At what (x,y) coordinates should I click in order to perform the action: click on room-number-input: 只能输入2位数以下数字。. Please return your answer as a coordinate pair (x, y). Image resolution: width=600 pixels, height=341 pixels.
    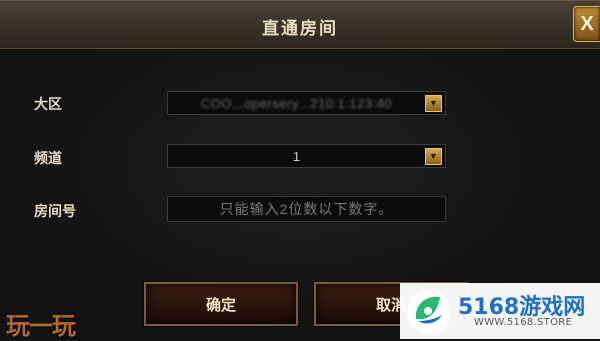
    Looking at the image, I should click on (306, 209).